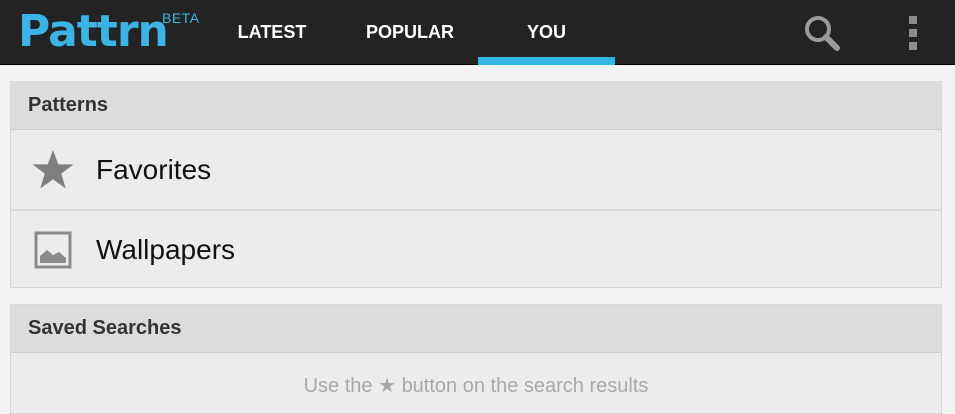 This screenshot has width=955, height=414. I want to click on image-icon, so click(53, 250).